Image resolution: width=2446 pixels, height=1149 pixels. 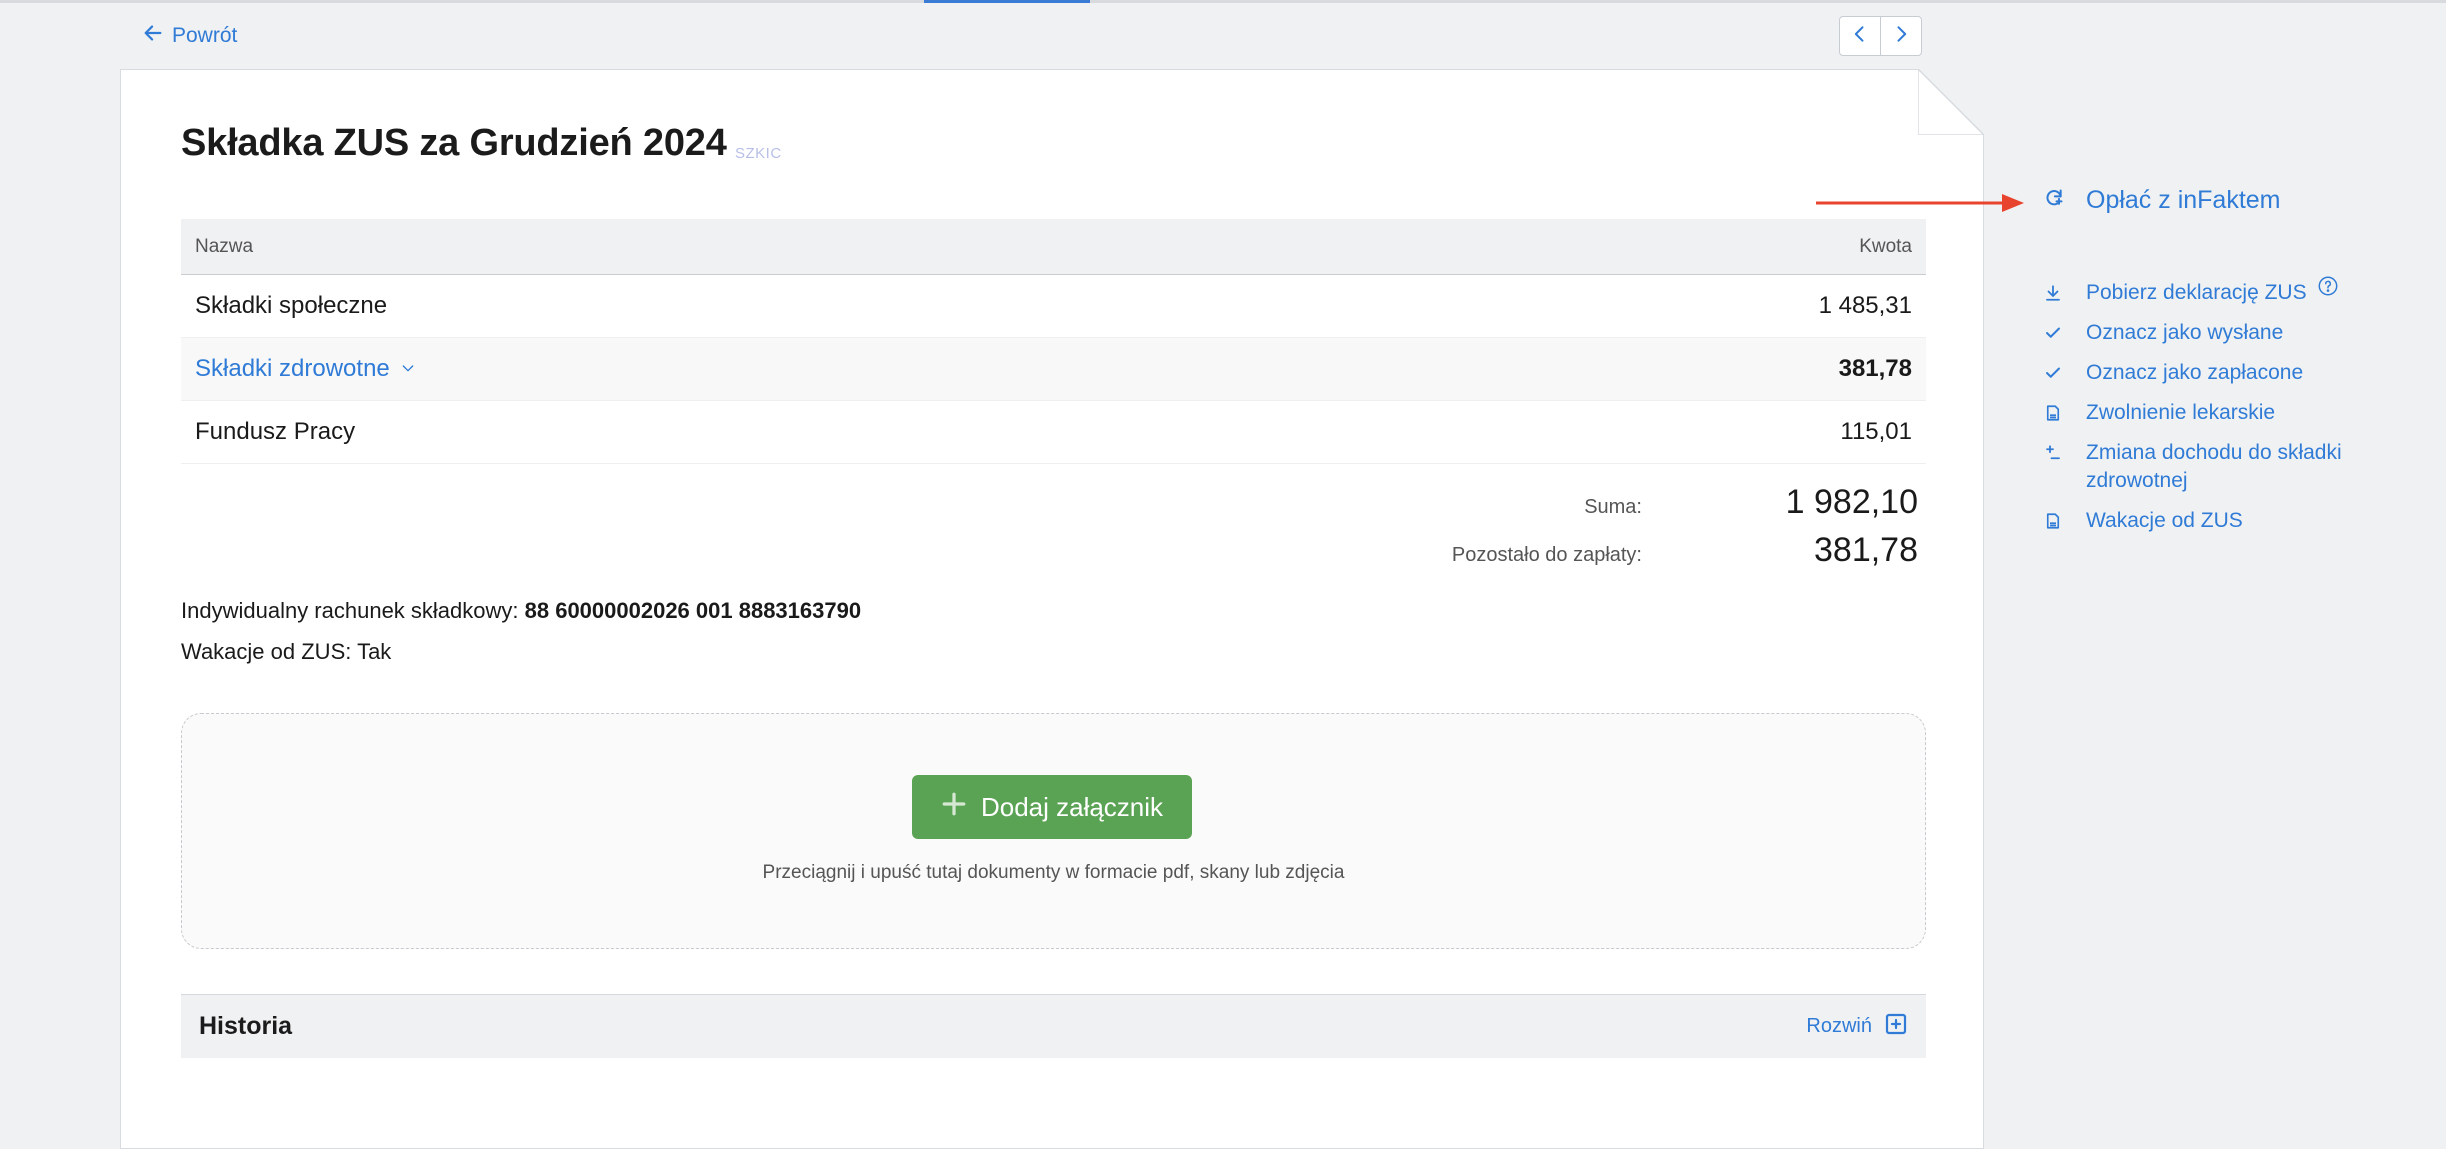 What do you see at coordinates (1053, 432) in the screenshot?
I see `table-row: Fundusz Pracy 115,01` at bounding box center [1053, 432].